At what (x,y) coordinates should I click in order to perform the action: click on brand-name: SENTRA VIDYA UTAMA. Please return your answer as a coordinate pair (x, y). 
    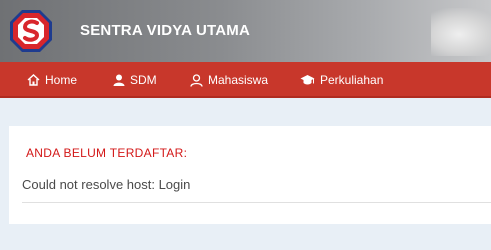
    Looking at the image, I should click on (165, 30).